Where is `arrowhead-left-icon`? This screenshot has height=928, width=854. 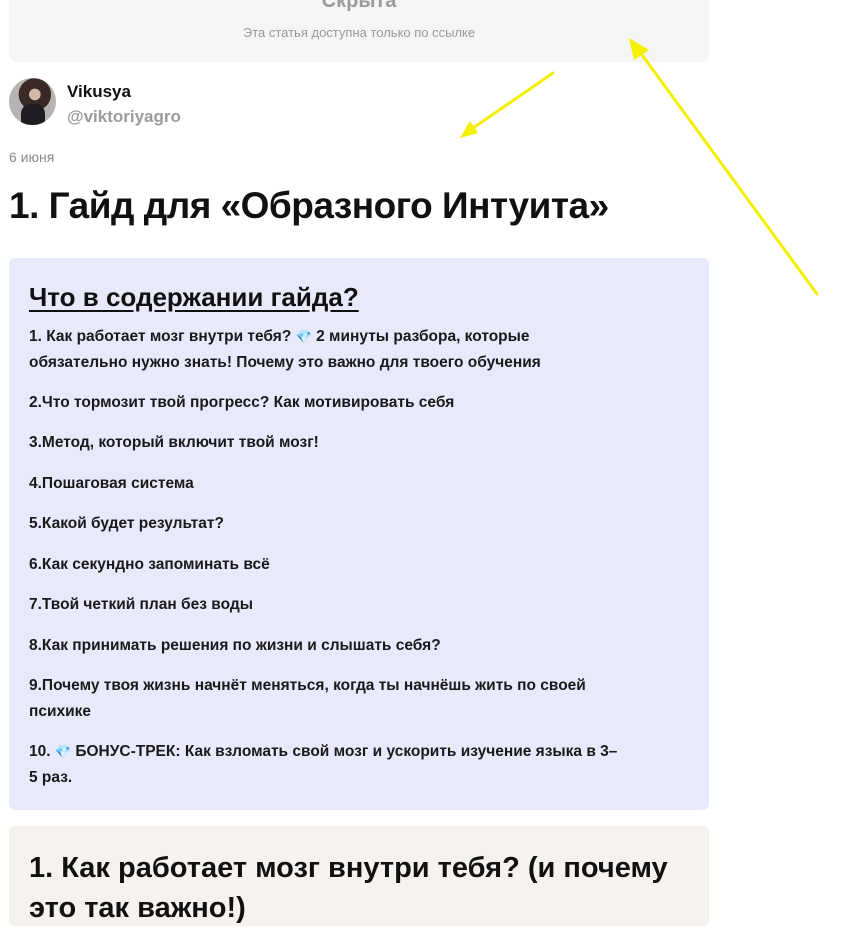 arrowhead-left-icon is located at coordinates (469, 129).